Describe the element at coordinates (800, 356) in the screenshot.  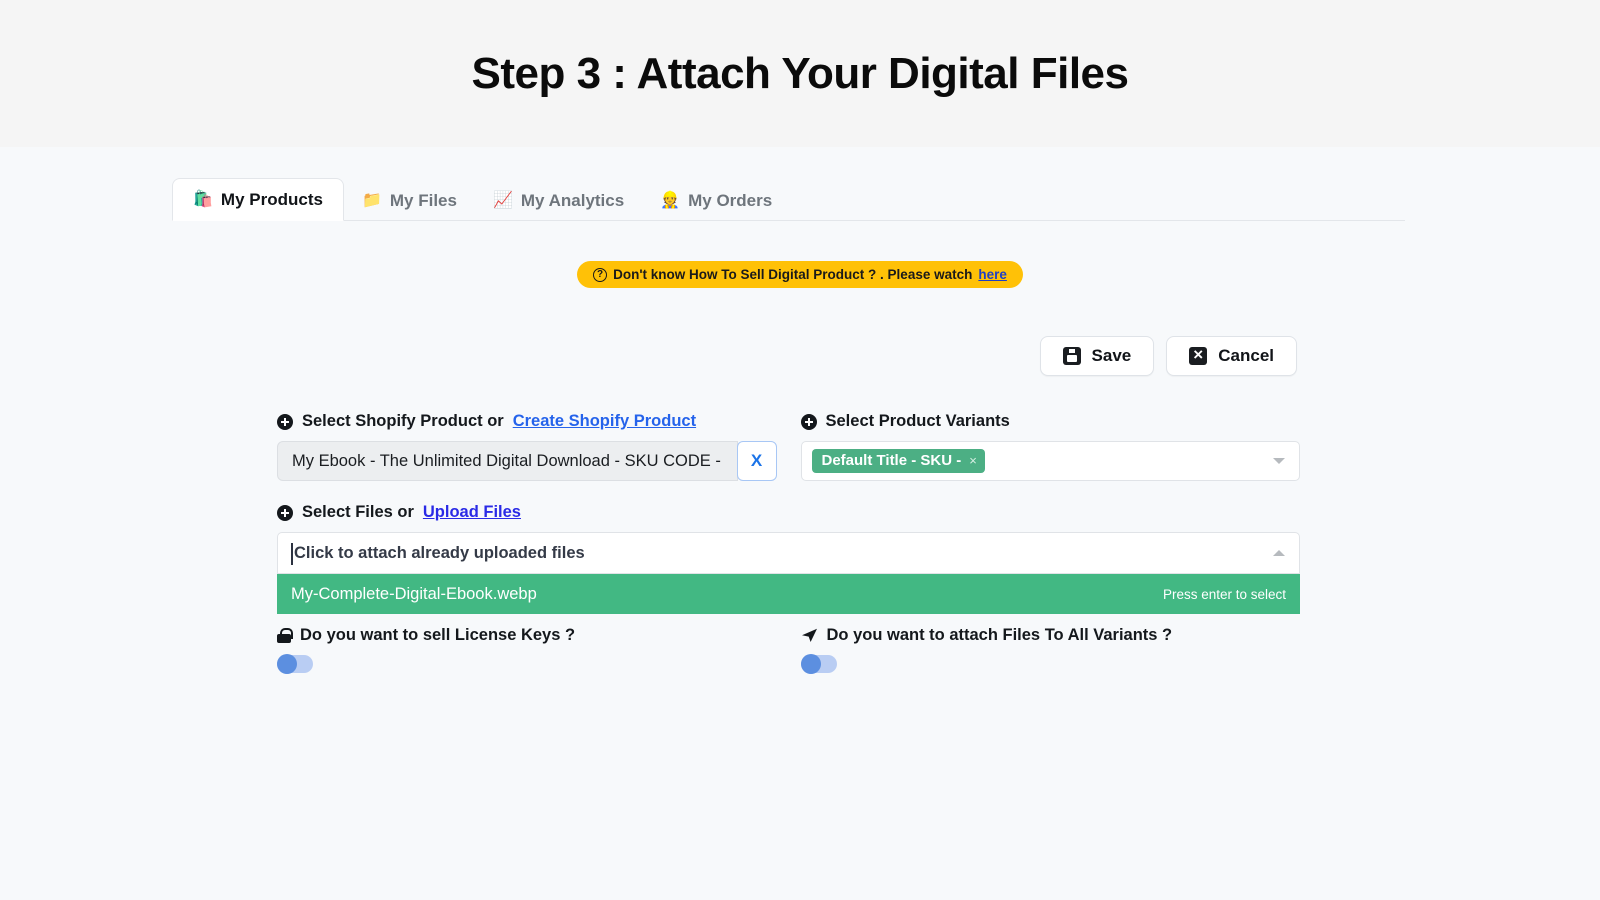
I see `action-bar: Save Cancel` at that location.